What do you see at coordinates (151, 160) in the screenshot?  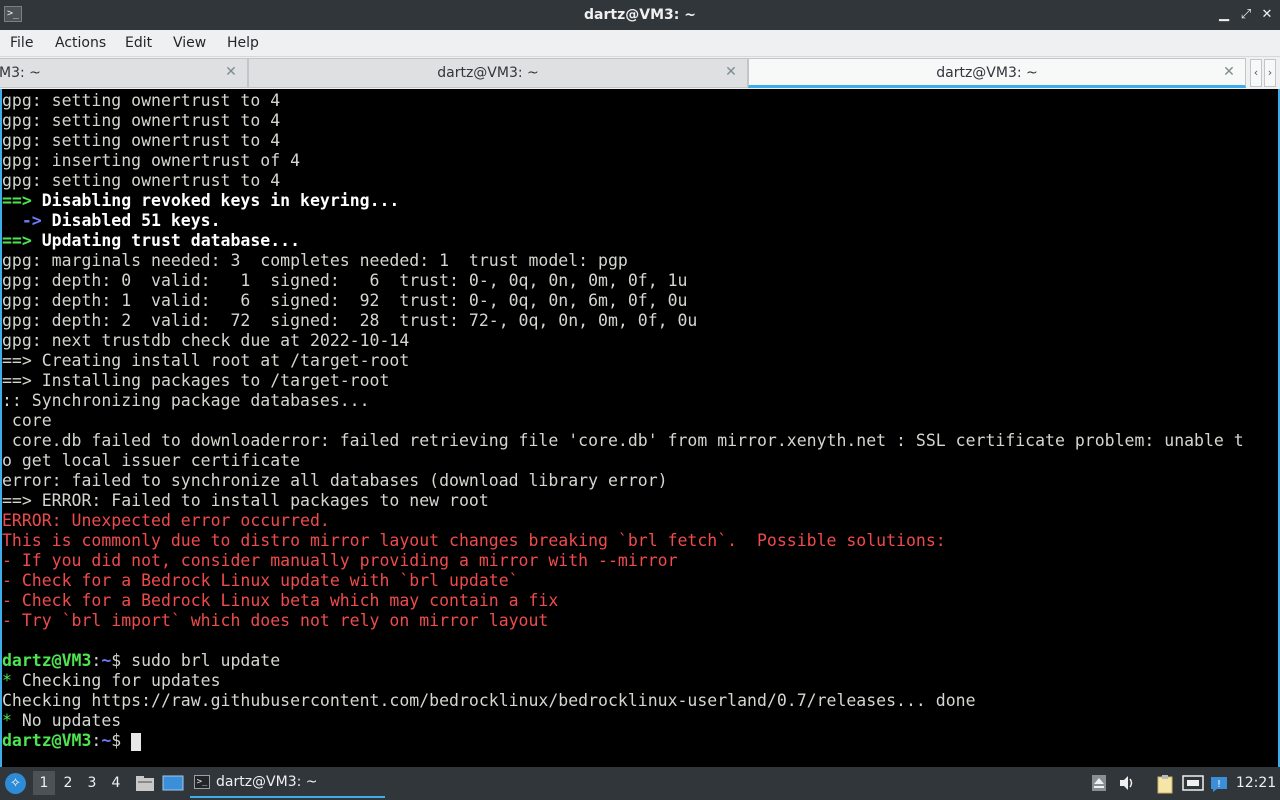 I see `terminal-text: gpg: inserting ownertrust of 4` at bounding box center [151, 160].